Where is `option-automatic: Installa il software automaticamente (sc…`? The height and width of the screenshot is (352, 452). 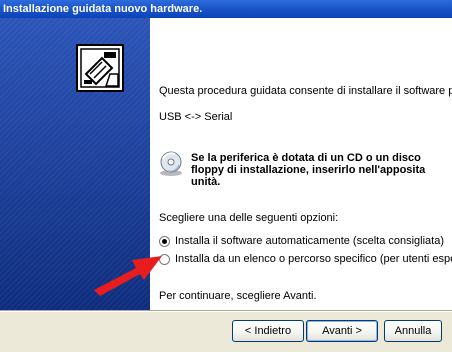
option-automatic: Installa il software automaticamente (sc… is located at coordinates (301, 241).